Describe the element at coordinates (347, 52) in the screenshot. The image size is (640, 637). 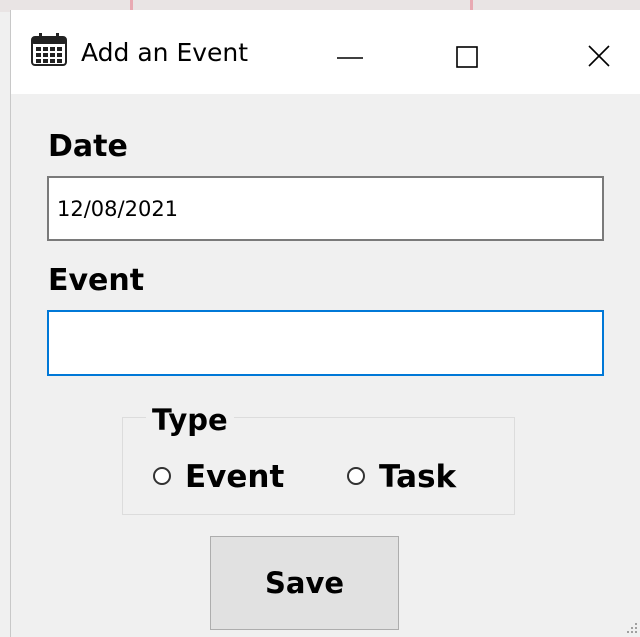
I see `minimize-button` at that location.